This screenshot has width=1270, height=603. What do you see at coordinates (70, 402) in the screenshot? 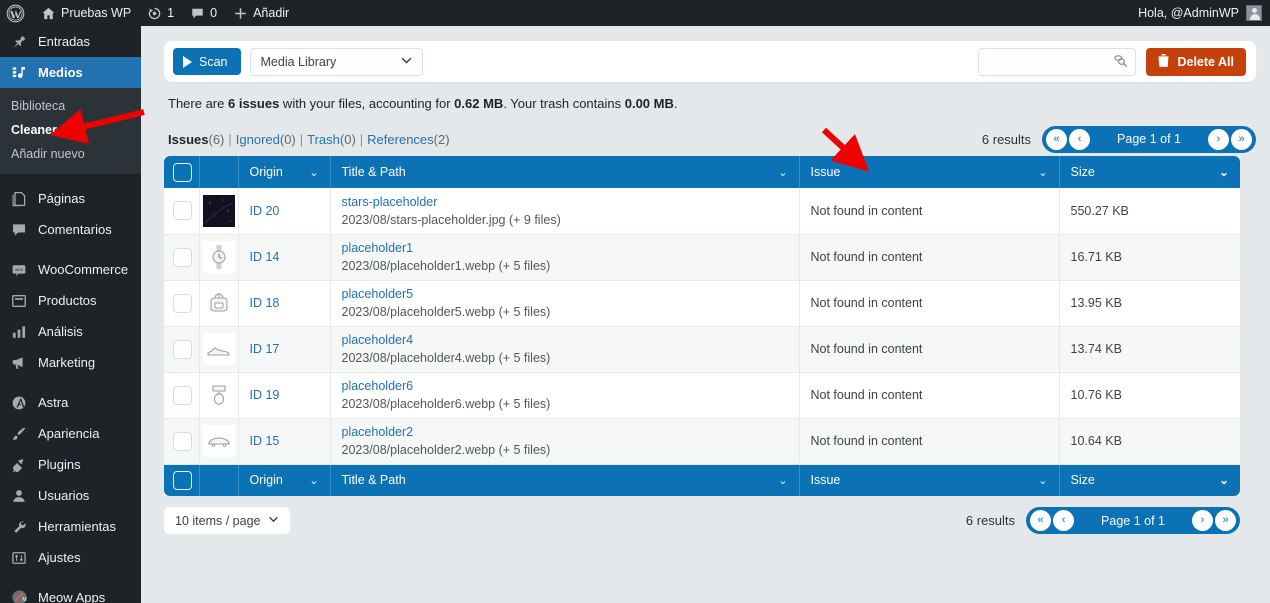
I see `sidebar-item-astra: Astra` at bounding box center [70, 402].